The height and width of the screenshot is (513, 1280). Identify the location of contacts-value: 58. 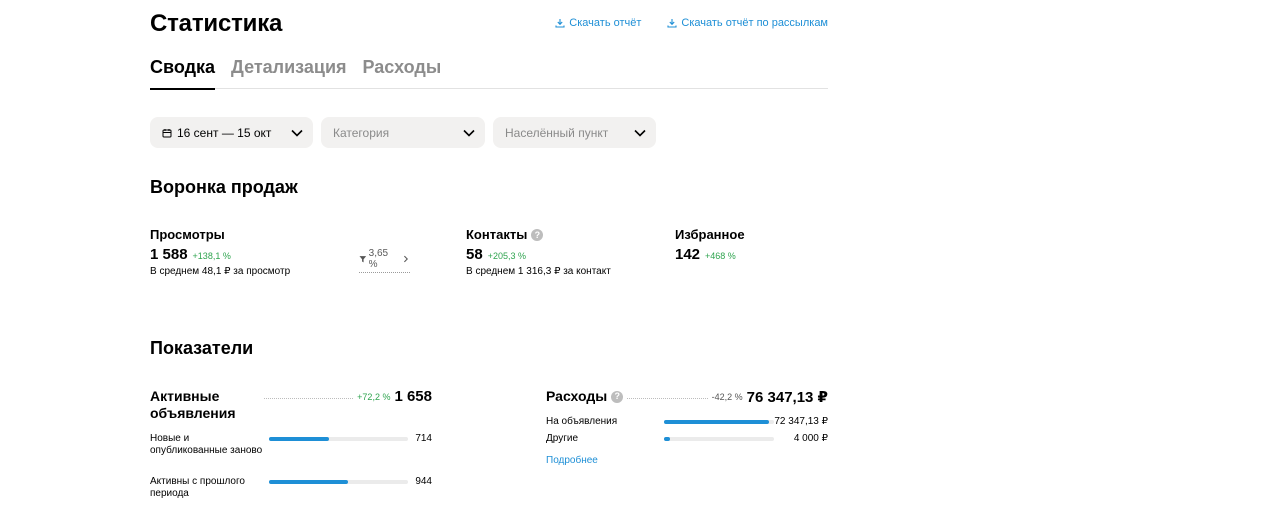
(474, 254).